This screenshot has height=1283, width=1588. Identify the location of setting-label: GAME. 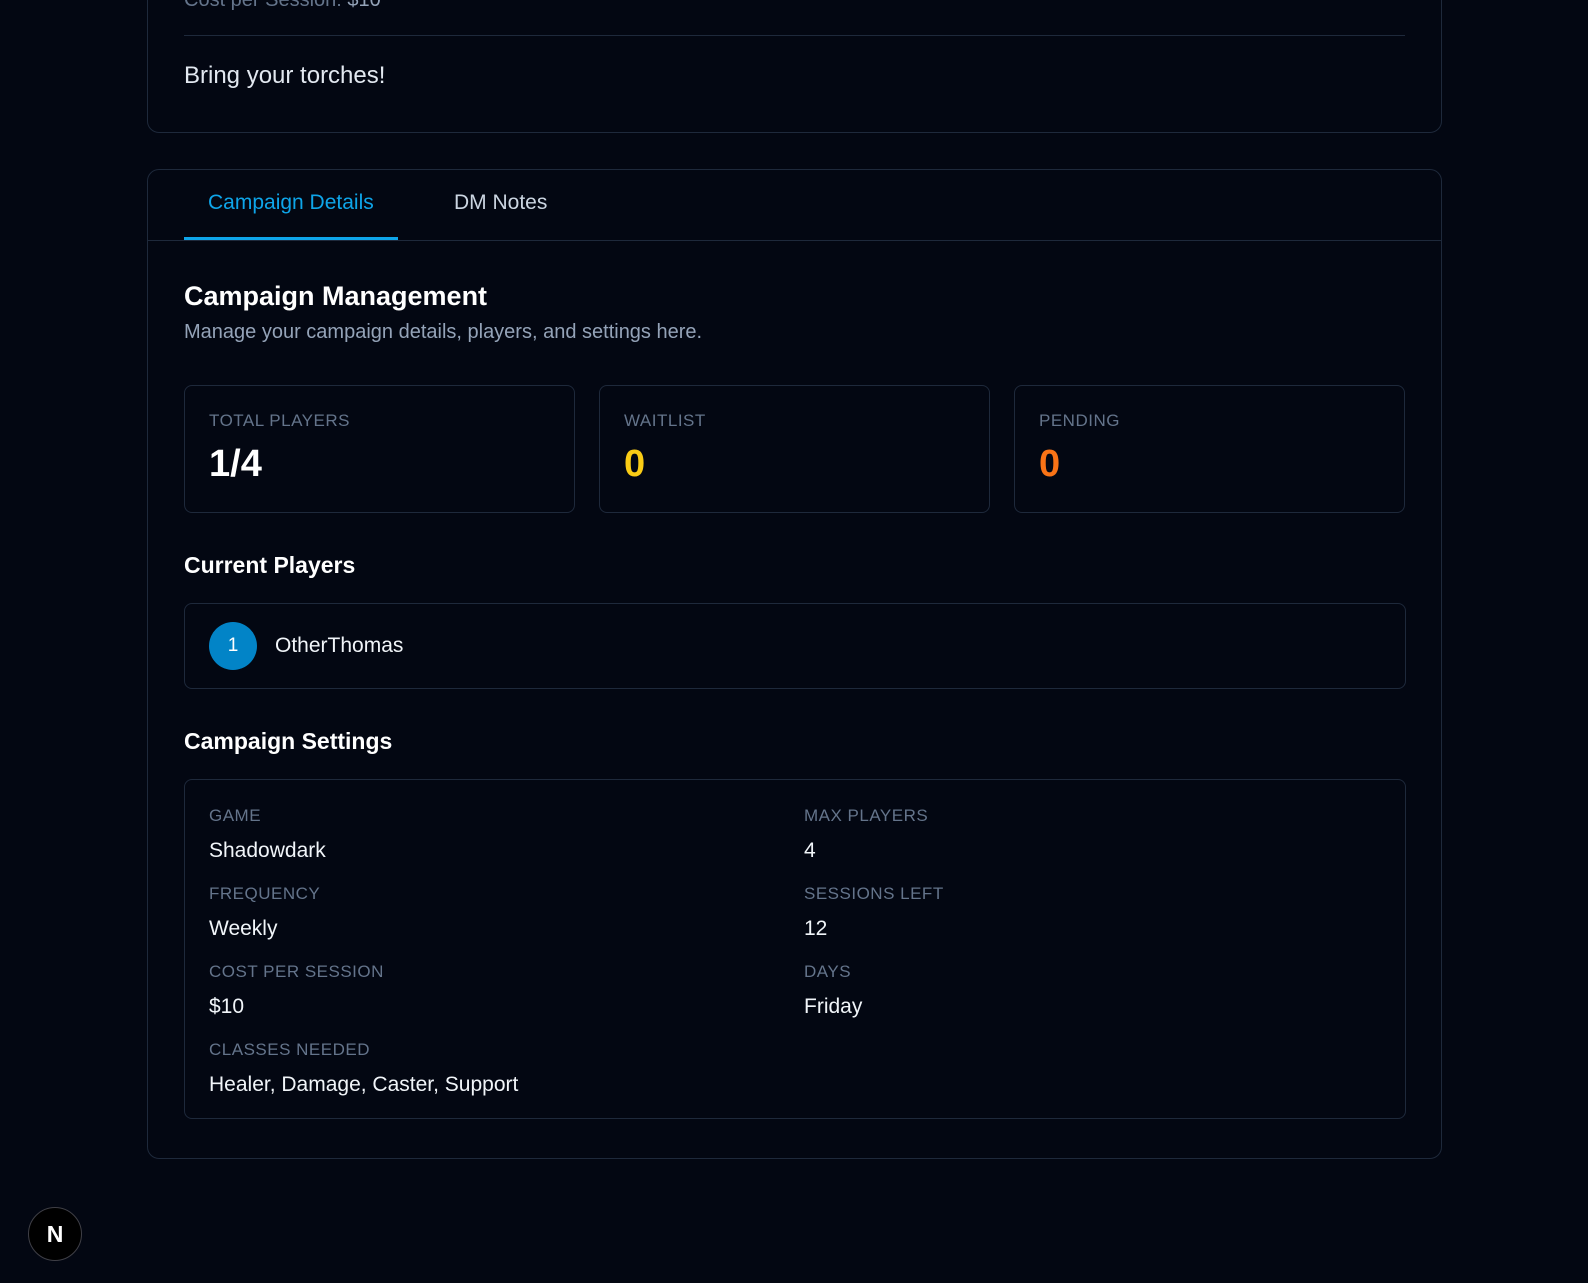
(235, 815).